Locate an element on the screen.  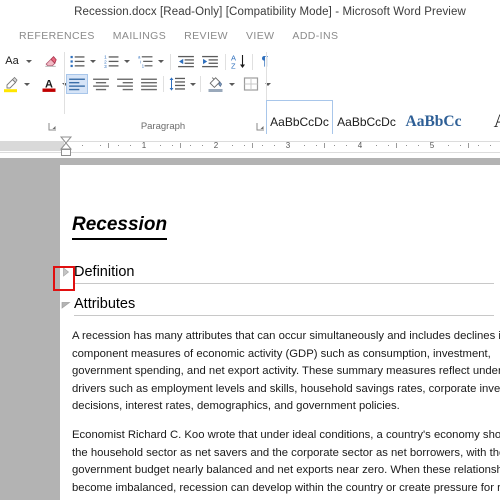
ribbon-tab-strip: REFERENCES MAILINGS REVIEW VIEW ADD-INS is located at coordinates (250, 36).